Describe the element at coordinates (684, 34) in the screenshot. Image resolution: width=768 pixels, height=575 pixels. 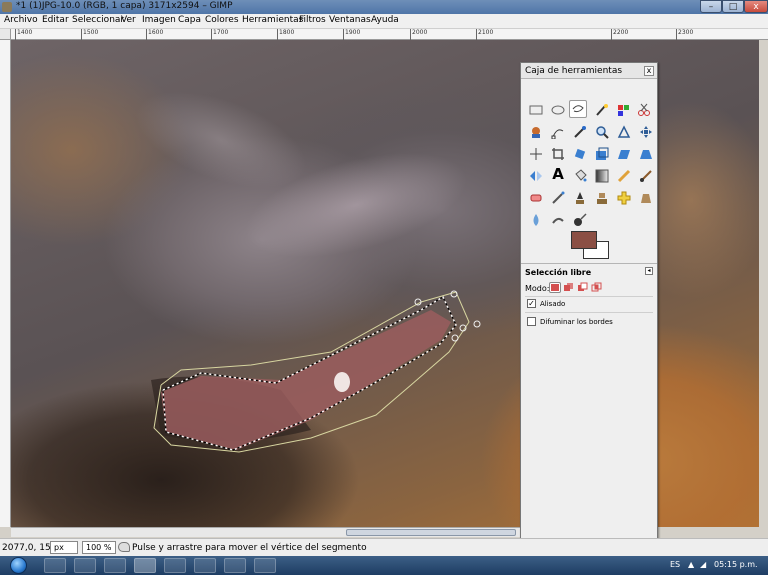
I see `ruler-tick: 2300` at that location.